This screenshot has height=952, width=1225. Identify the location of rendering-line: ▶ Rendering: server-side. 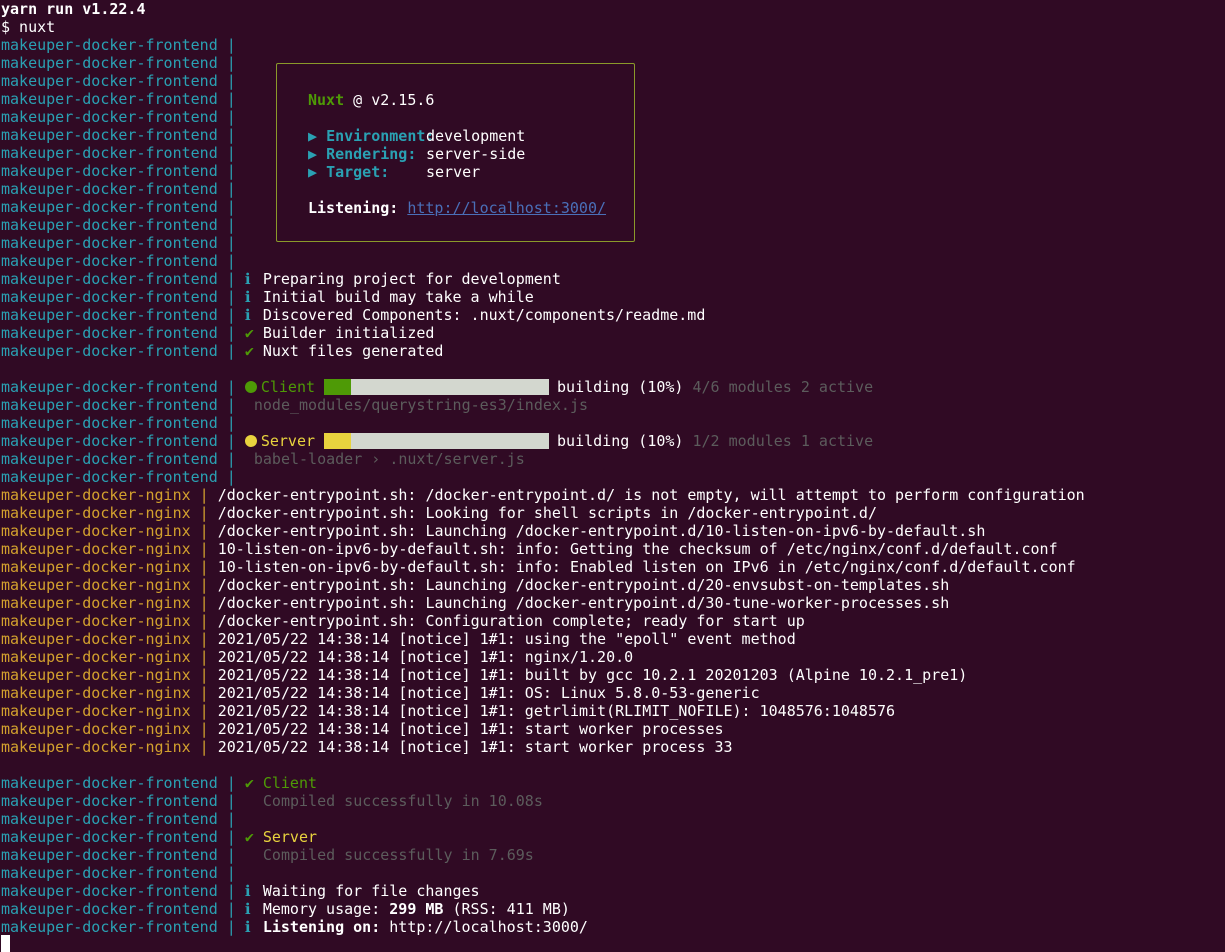
(416, 154).